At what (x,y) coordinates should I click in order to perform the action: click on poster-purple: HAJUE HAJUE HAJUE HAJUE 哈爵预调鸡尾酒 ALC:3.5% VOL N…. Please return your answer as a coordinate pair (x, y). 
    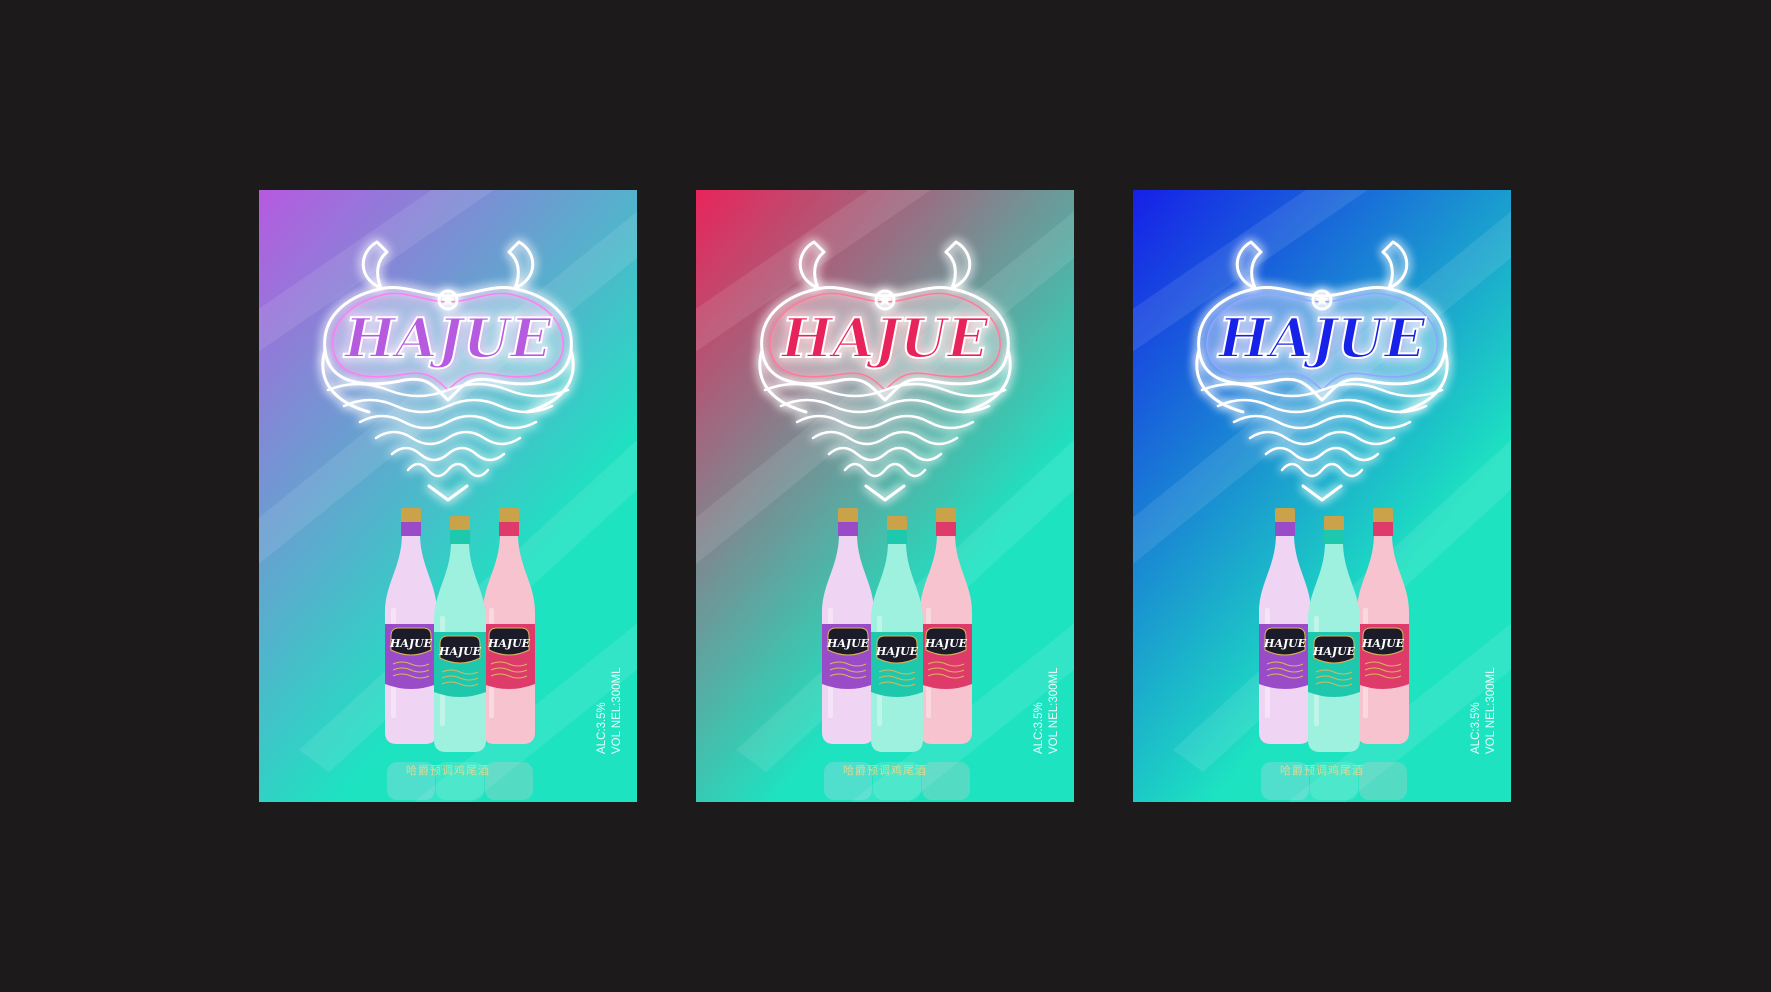
    Looking at the image, I should click on (448, 496).